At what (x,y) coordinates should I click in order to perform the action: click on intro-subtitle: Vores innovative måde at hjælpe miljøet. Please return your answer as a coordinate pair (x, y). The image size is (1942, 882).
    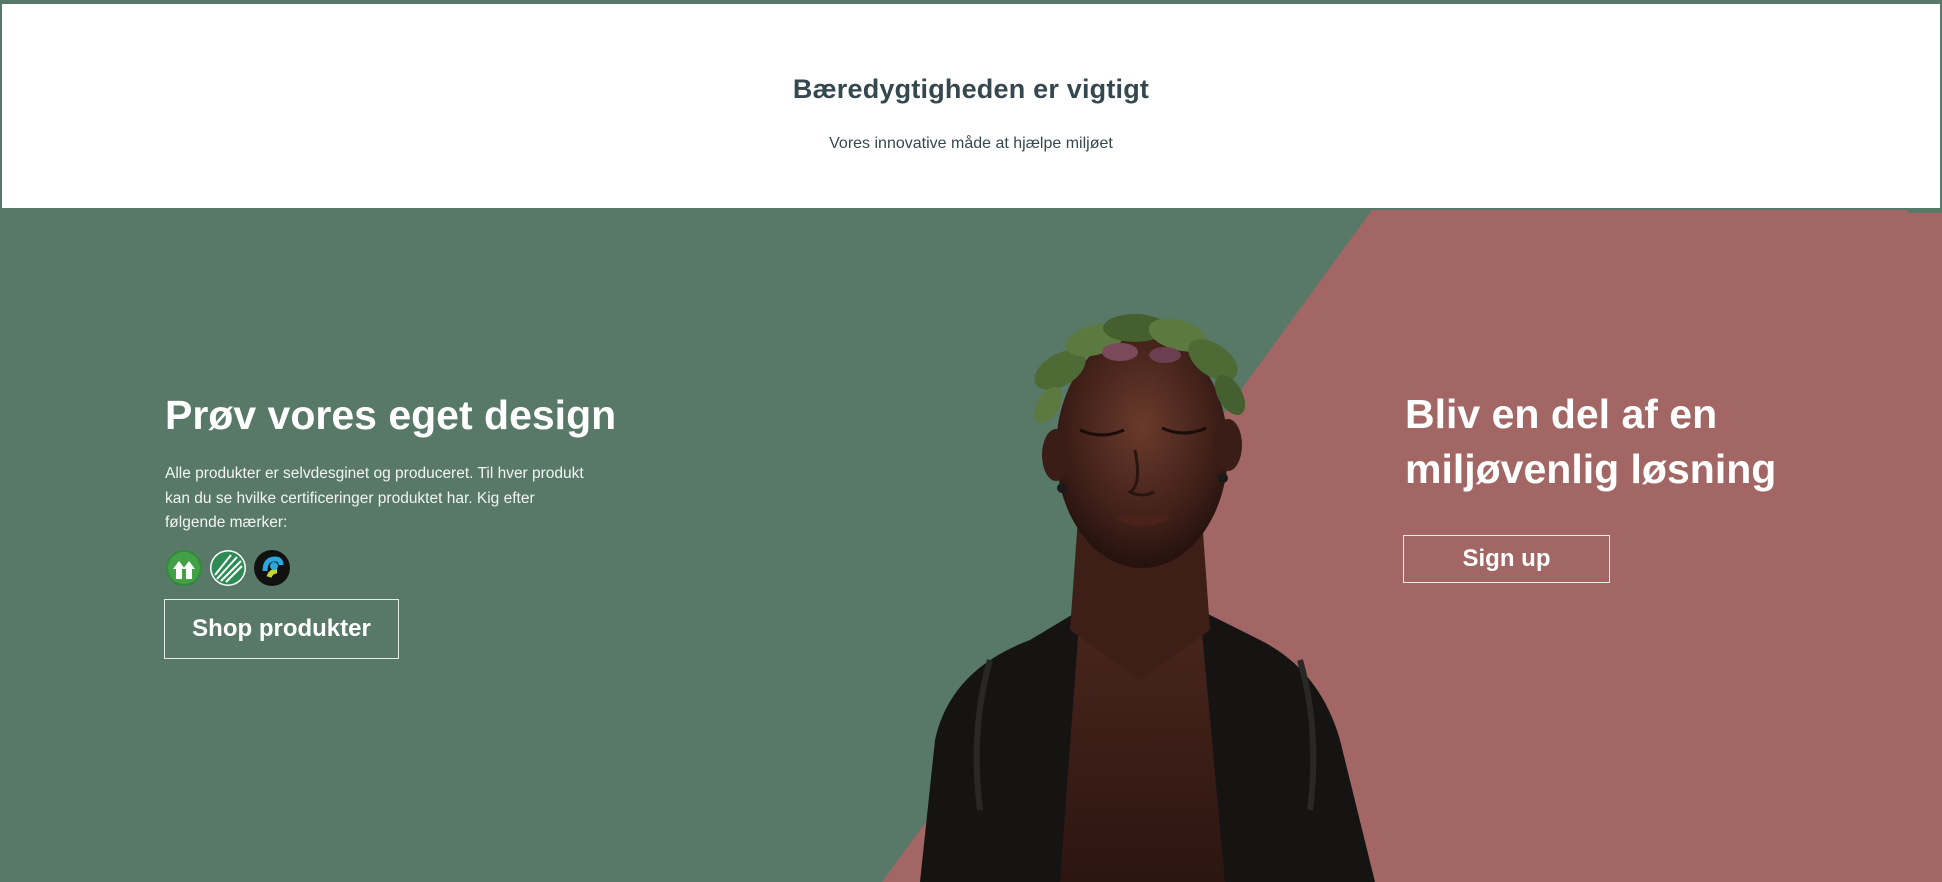
    Looking at the image, I should click on (971, 143).